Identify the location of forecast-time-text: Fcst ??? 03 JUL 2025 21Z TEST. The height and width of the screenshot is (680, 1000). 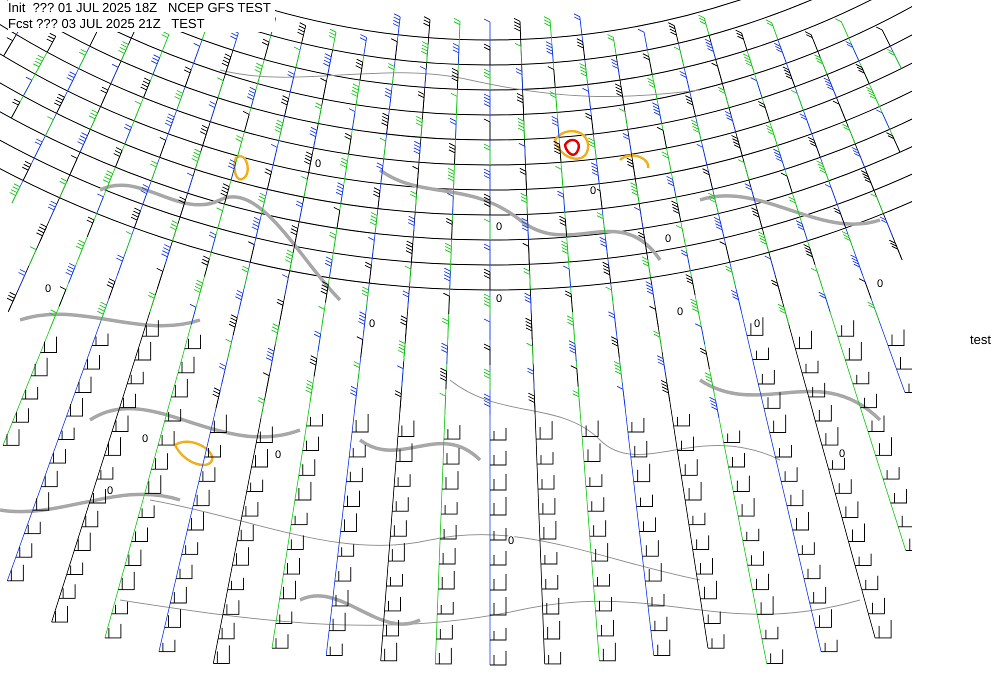
(107, 24).